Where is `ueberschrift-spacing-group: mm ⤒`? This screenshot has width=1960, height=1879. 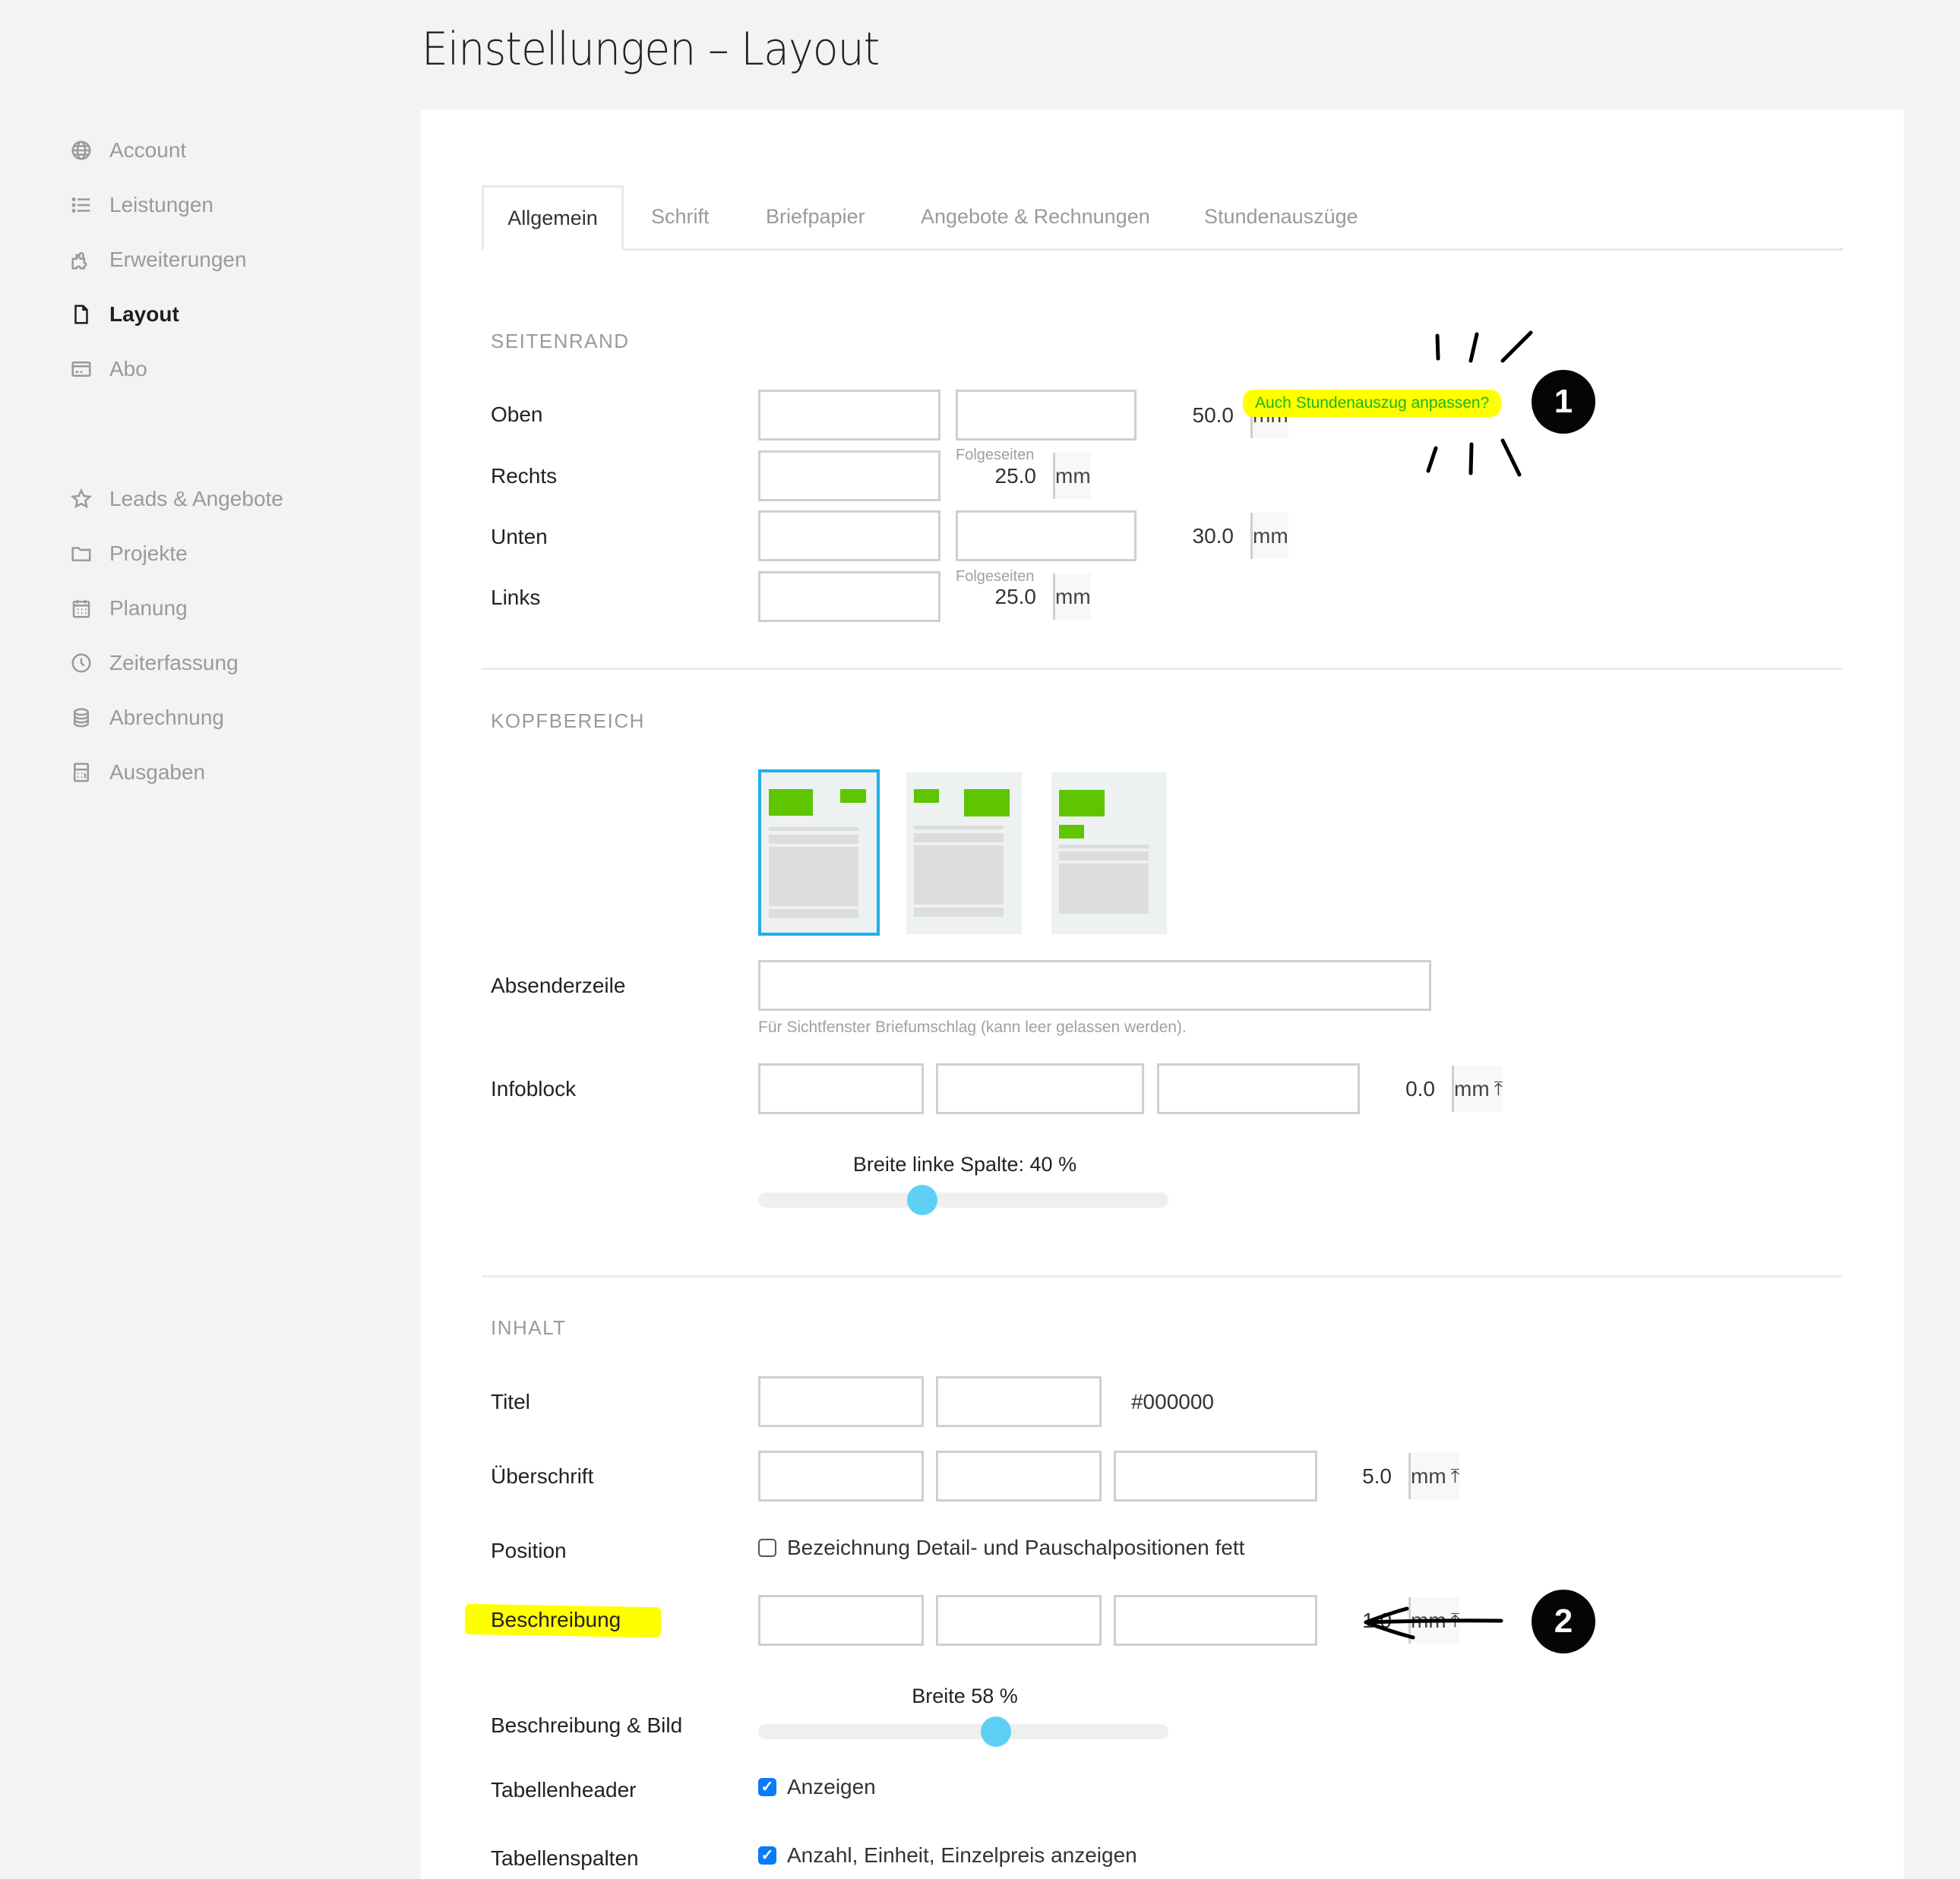 ueberschrift-spacing-group: mm ⤒ is located at coordinates (1287, 1476).